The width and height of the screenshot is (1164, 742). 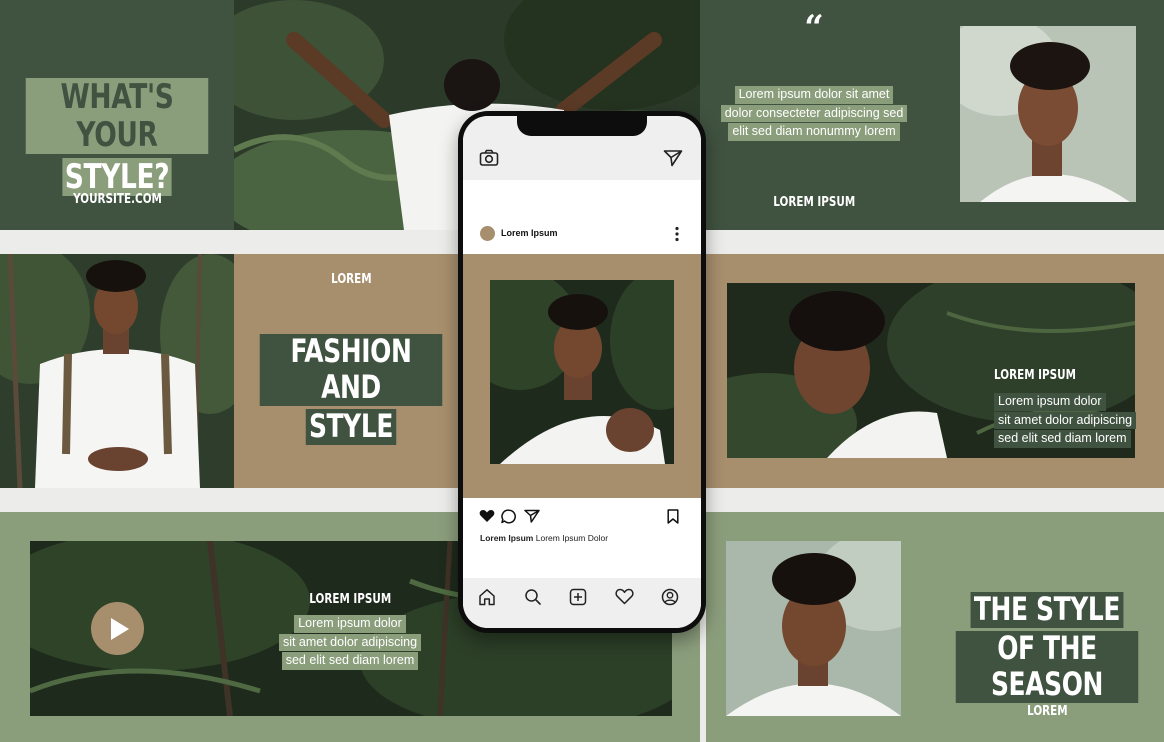 I want to click on tile7-body-line1: Lorem ipsum dolor, so click(x=350, y=624).